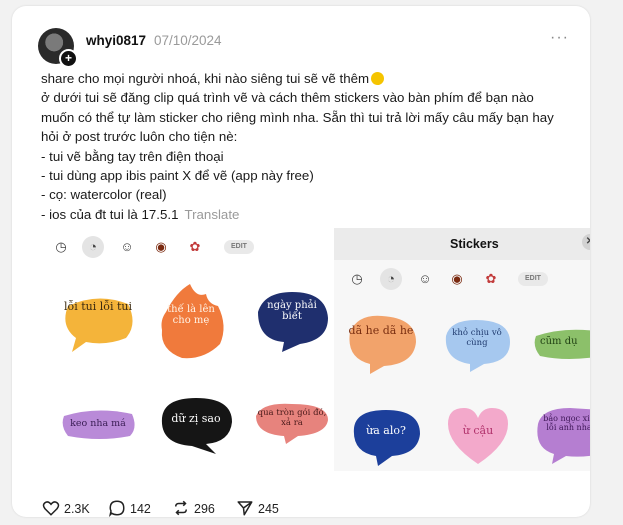  Describe the element at coordinates (292, 418) in the screenshot. I see `sticker-label: qua tròn gói đó, xả ra` at that location.